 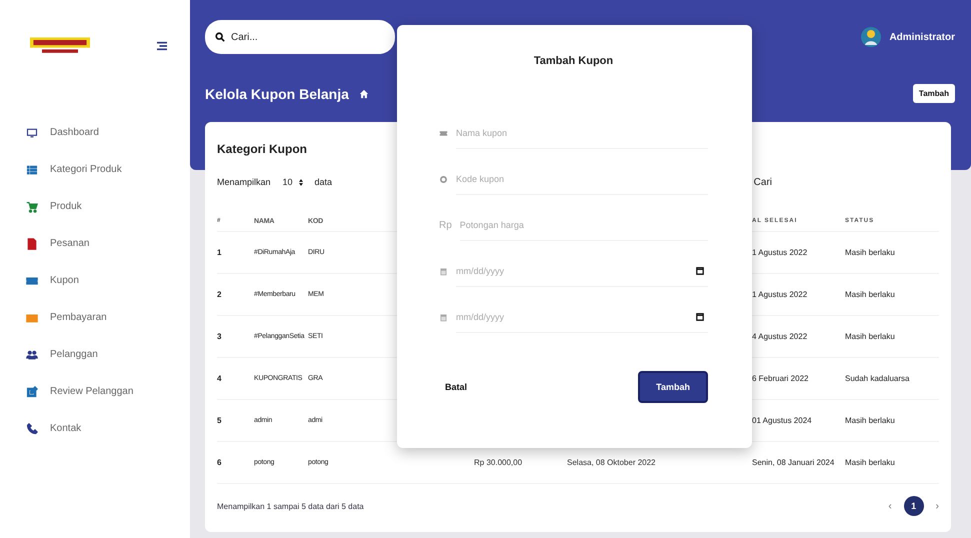 What do you see at coordinates (219, 378) in the screenshot?
I see `table-cell: 4` at bounding box center [219, 378].